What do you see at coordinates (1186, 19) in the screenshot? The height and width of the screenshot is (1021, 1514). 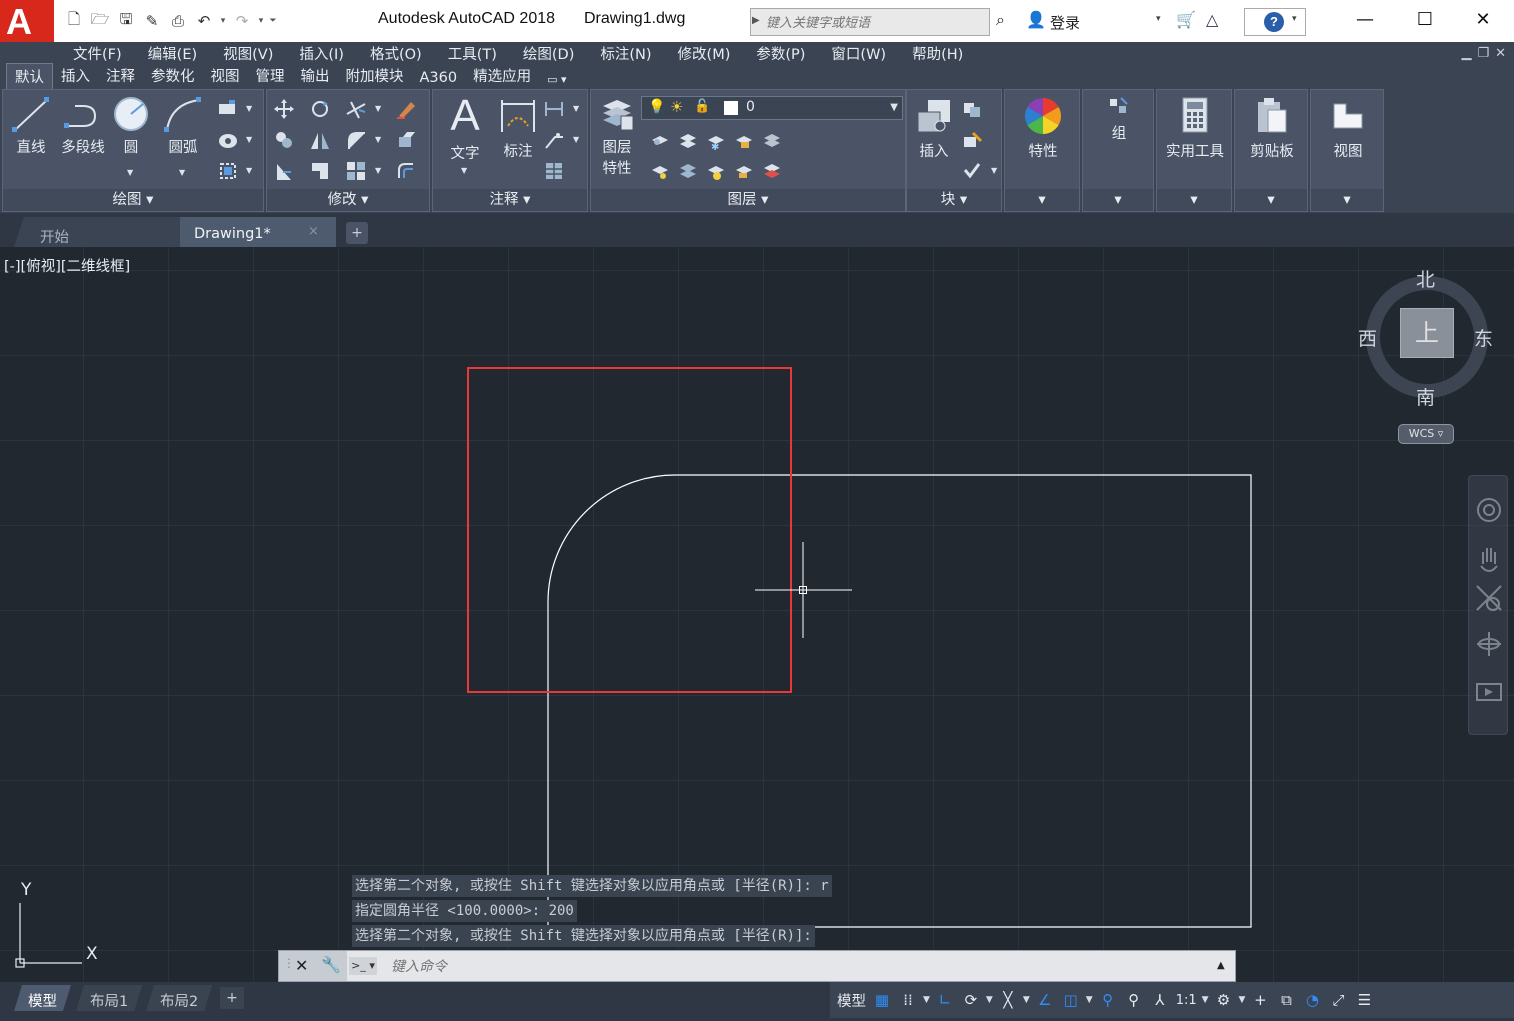 I see `cart-icon: 🛒` at bounding box center [1186, 19].